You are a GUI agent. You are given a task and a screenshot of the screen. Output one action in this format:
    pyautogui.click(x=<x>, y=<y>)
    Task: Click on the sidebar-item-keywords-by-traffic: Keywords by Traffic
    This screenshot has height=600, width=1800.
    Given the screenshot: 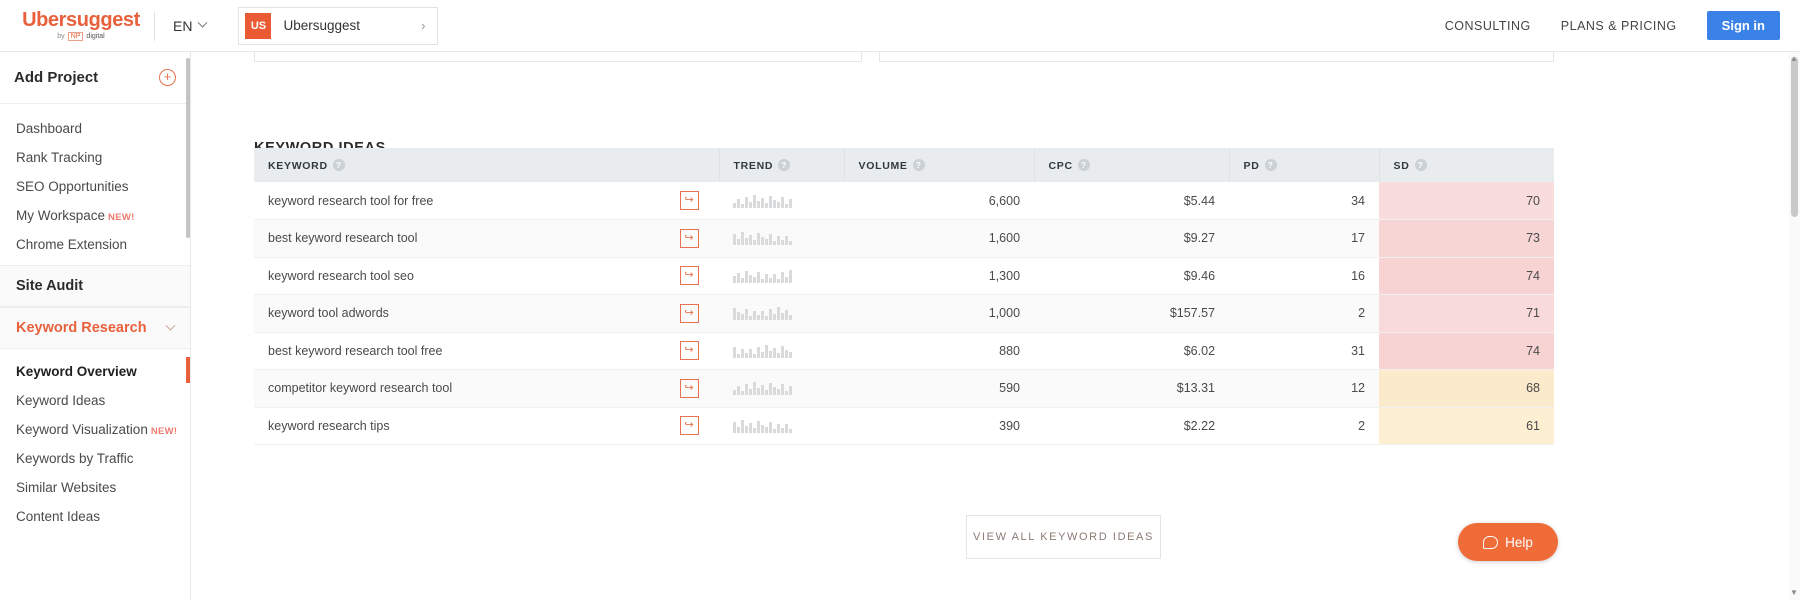 What is the action you would take?
    pyautogui.click(x=95, y=458)
    